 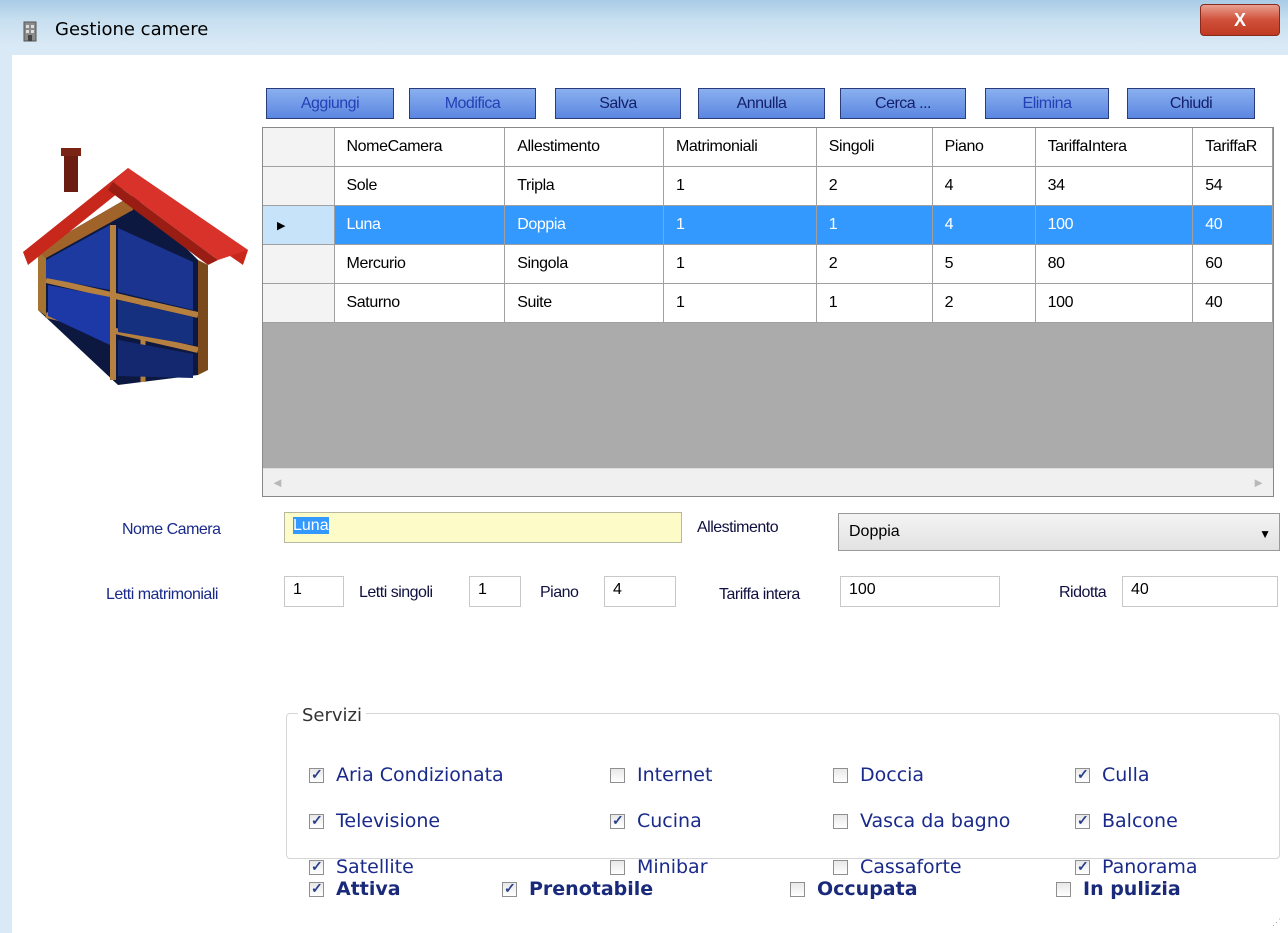 I want to click on in-pulizia-checkbox: In pulizia, so click(x=1118, y=889).